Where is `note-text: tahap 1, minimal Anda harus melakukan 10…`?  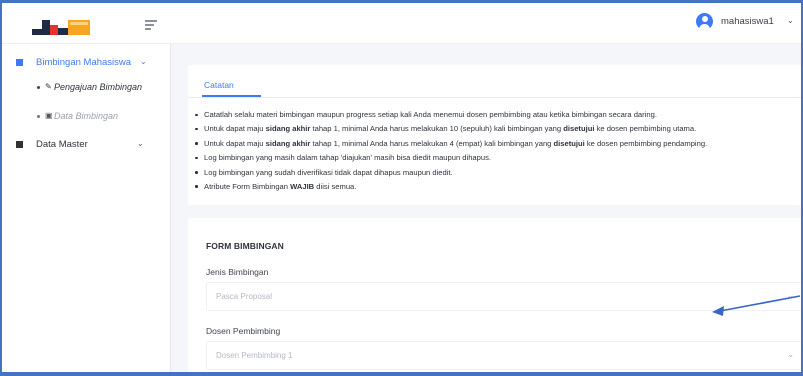 note-text: tahap 1, minimal Anda harus melakukan 10… is located at coordinates (437, 129).